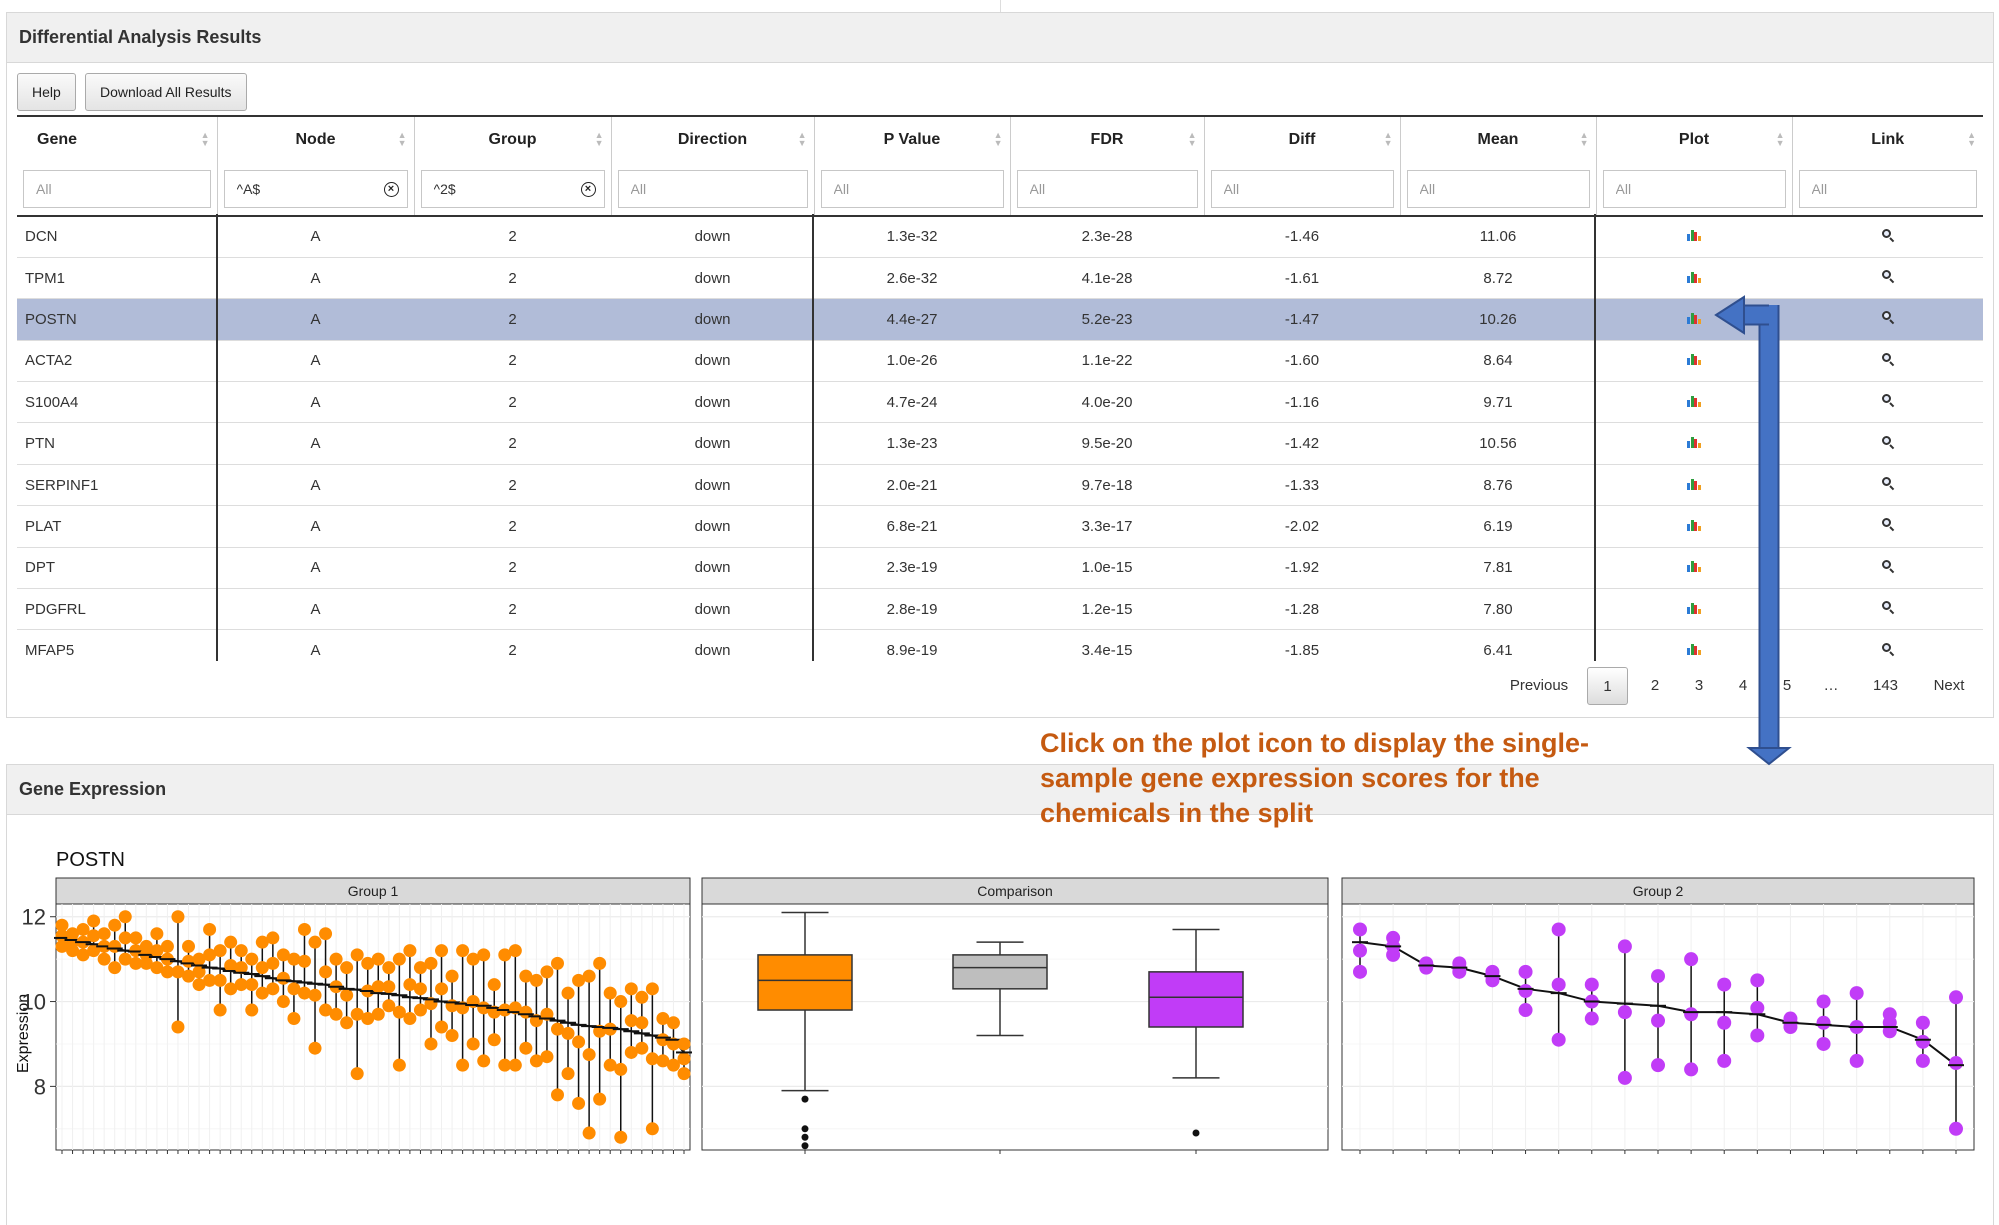 Image resolution: width=1999 pixels, height=1225 pixels. I want to click on column-header-label: Gene, so click(57, 139).